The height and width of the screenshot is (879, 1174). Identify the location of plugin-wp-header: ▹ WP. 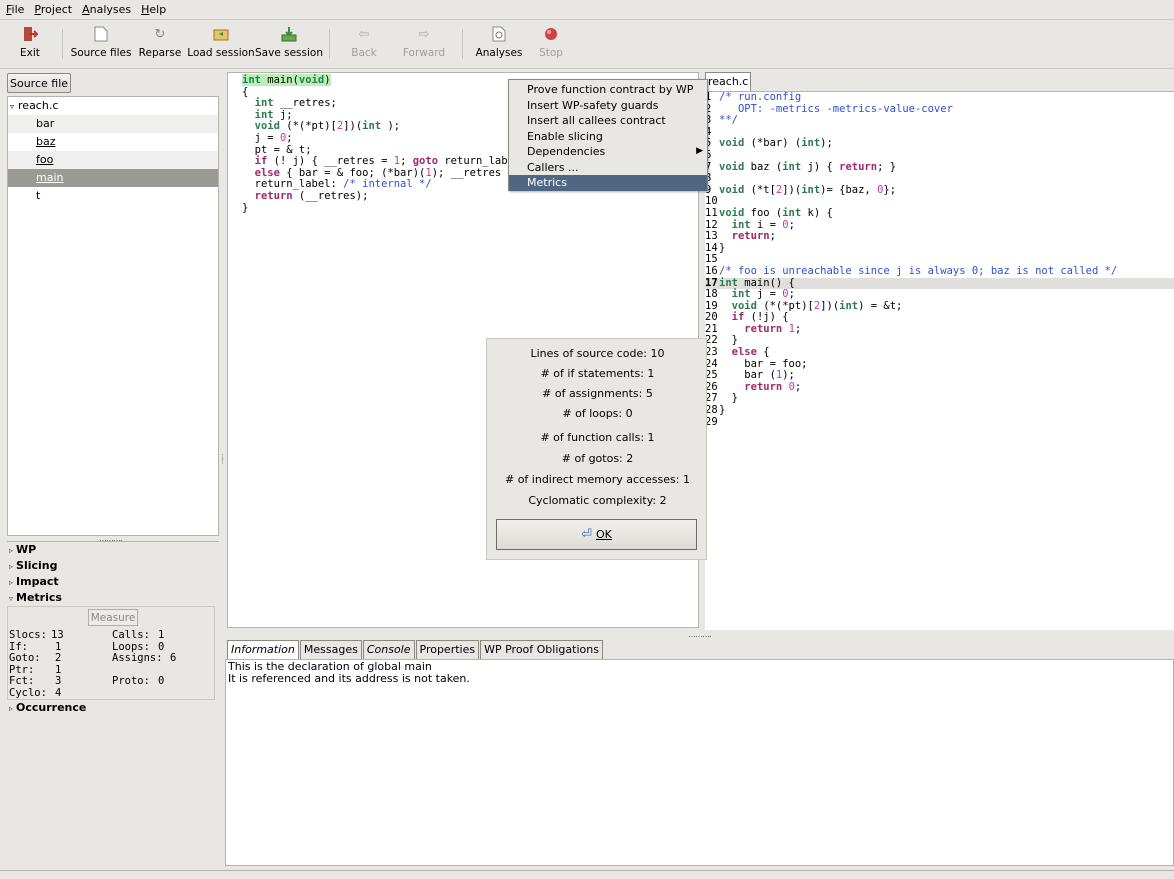
(113, 550).